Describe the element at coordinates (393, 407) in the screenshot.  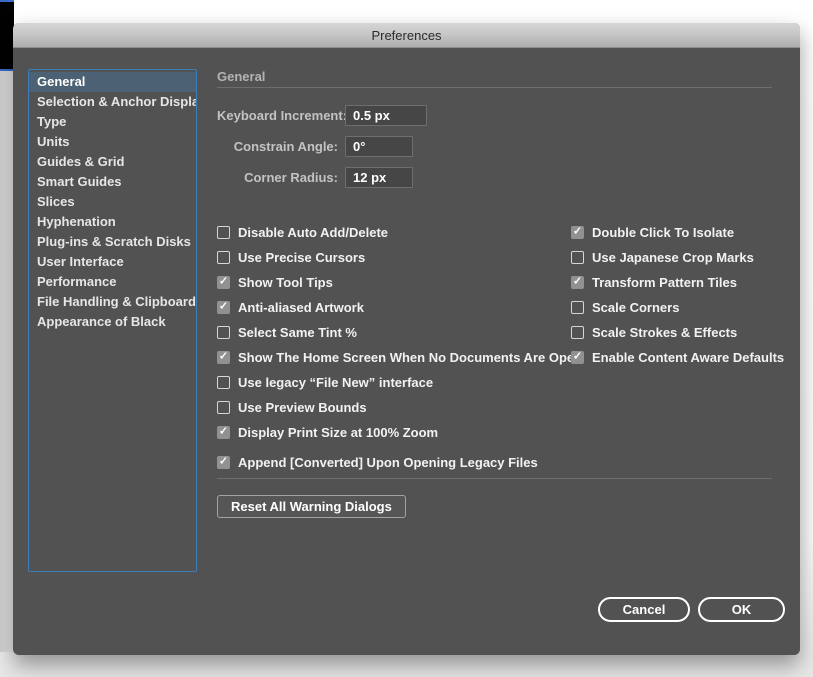
I see `checkbox-use-preview-bounds: ✓ Use Preview Bounds` at that location.